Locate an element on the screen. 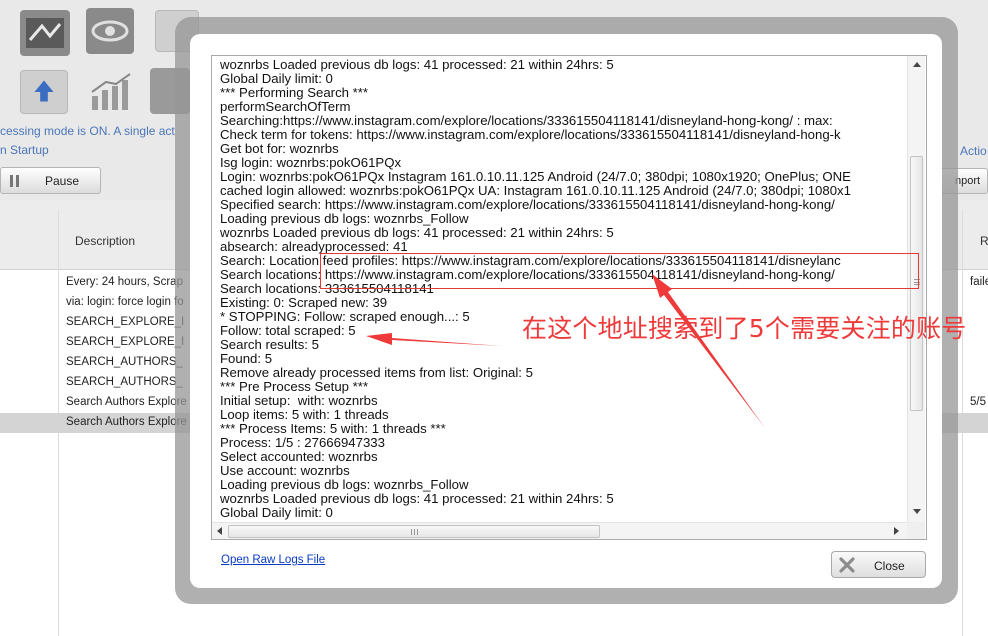 The height and width of the screenshot is (636, 988). log-line: absearch: alreadyprocessed: 41 is located at coordinates (314, 246).